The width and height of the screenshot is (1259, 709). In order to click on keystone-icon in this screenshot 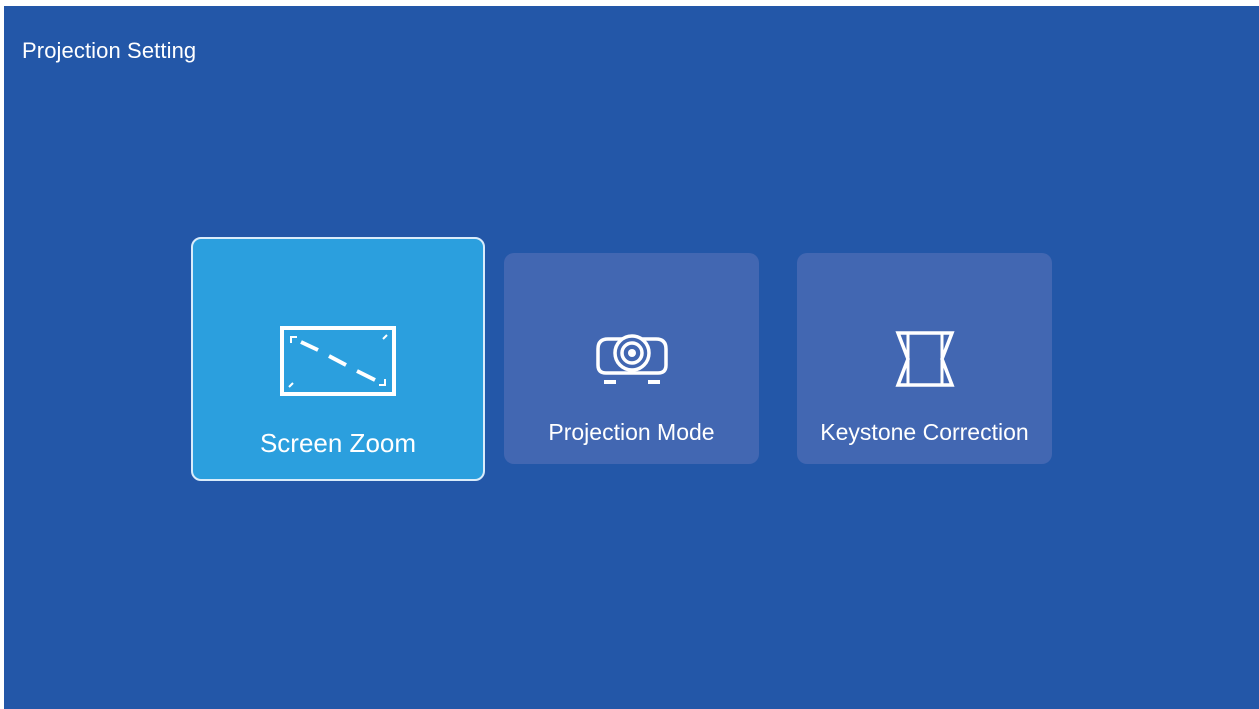, I will do `click(924, 359)`.